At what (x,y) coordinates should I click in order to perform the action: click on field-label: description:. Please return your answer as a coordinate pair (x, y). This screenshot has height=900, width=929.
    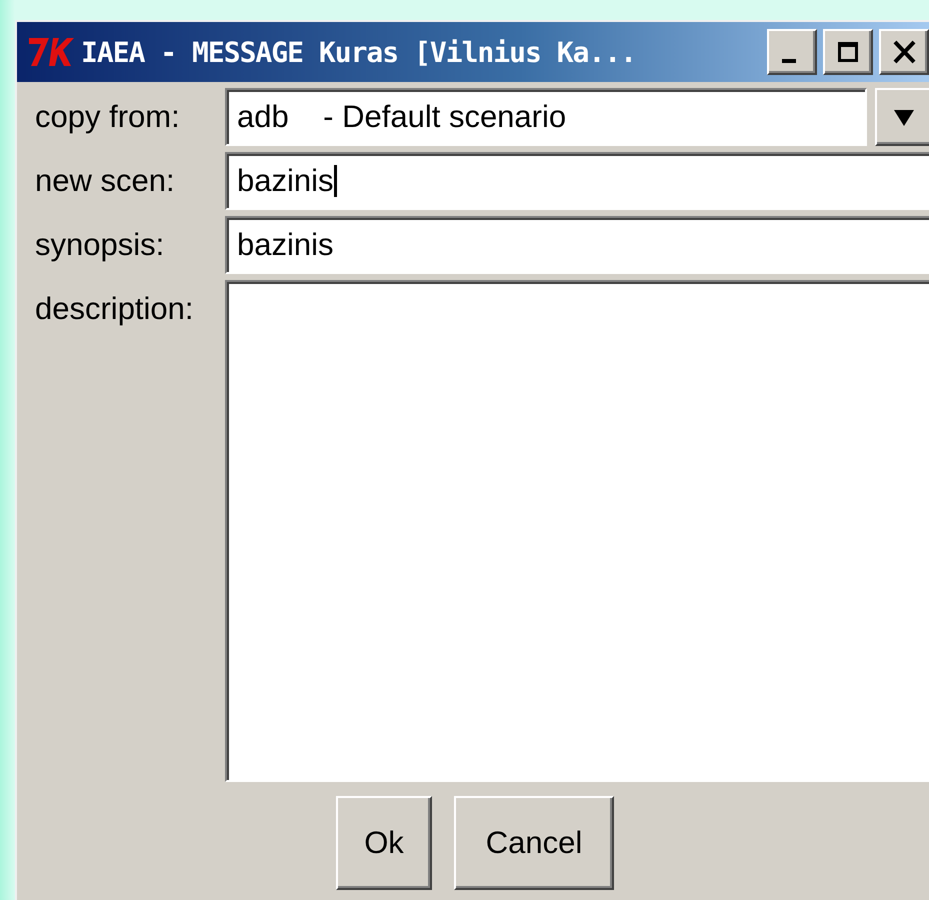
    Looking at the image, I should click on (115, 309).